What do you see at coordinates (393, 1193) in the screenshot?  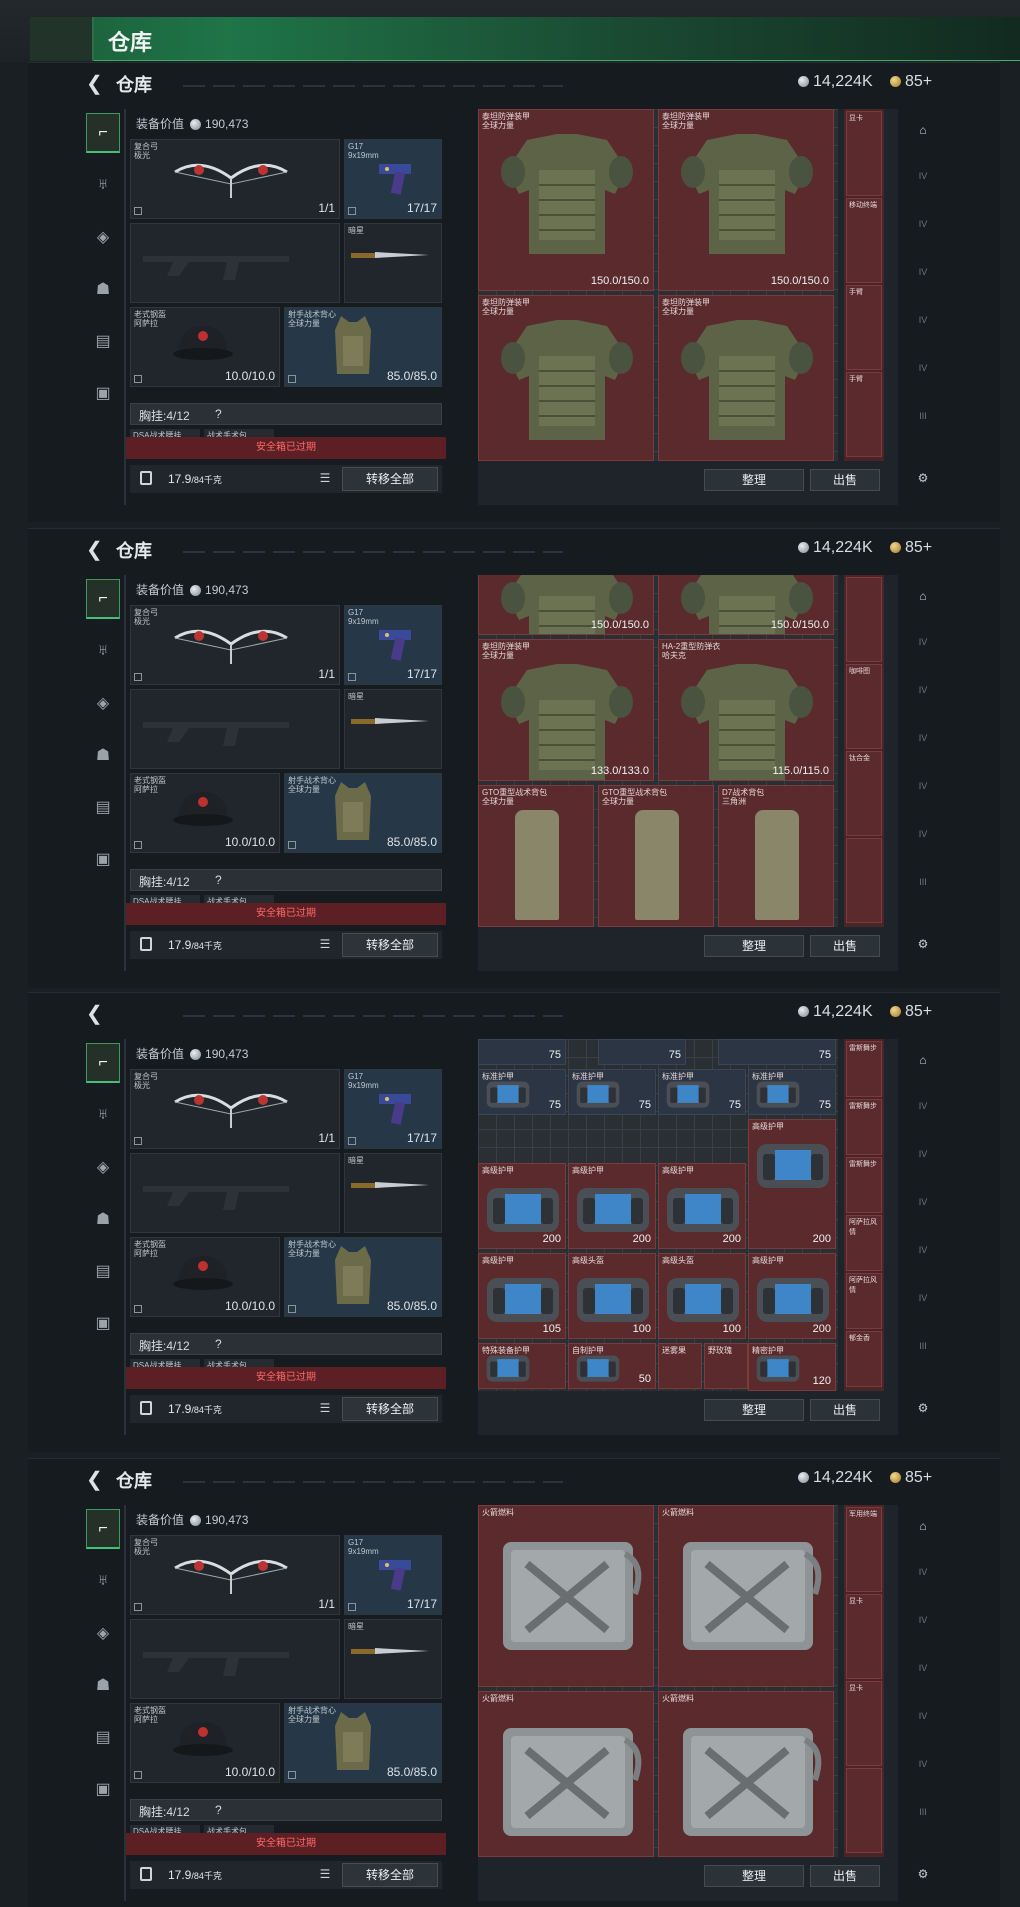 I see `melee-slot: 暗星` at bounding box center [393, 1193].